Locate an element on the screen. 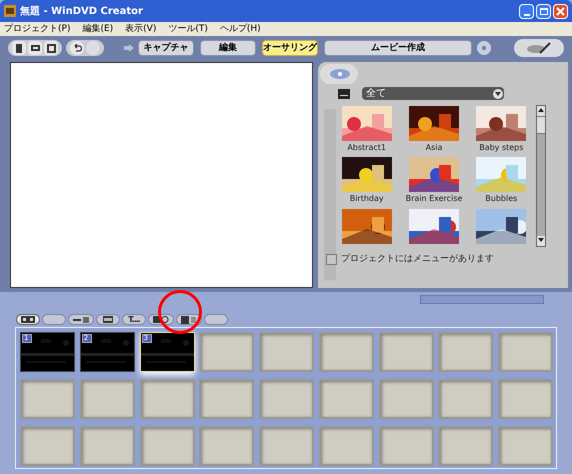  zoom-icon is located at coordinates (161, 320).